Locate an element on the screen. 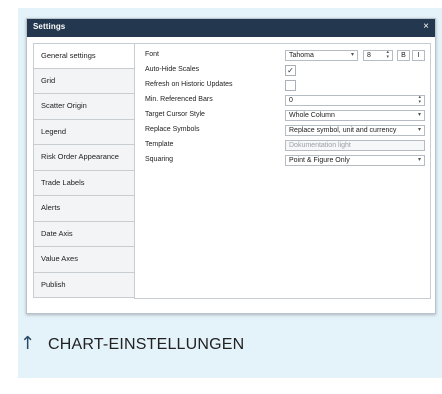 Image resolution: width=442 pixels, height=394 pixels. italic-button: I is located at coordinates (418, 55).